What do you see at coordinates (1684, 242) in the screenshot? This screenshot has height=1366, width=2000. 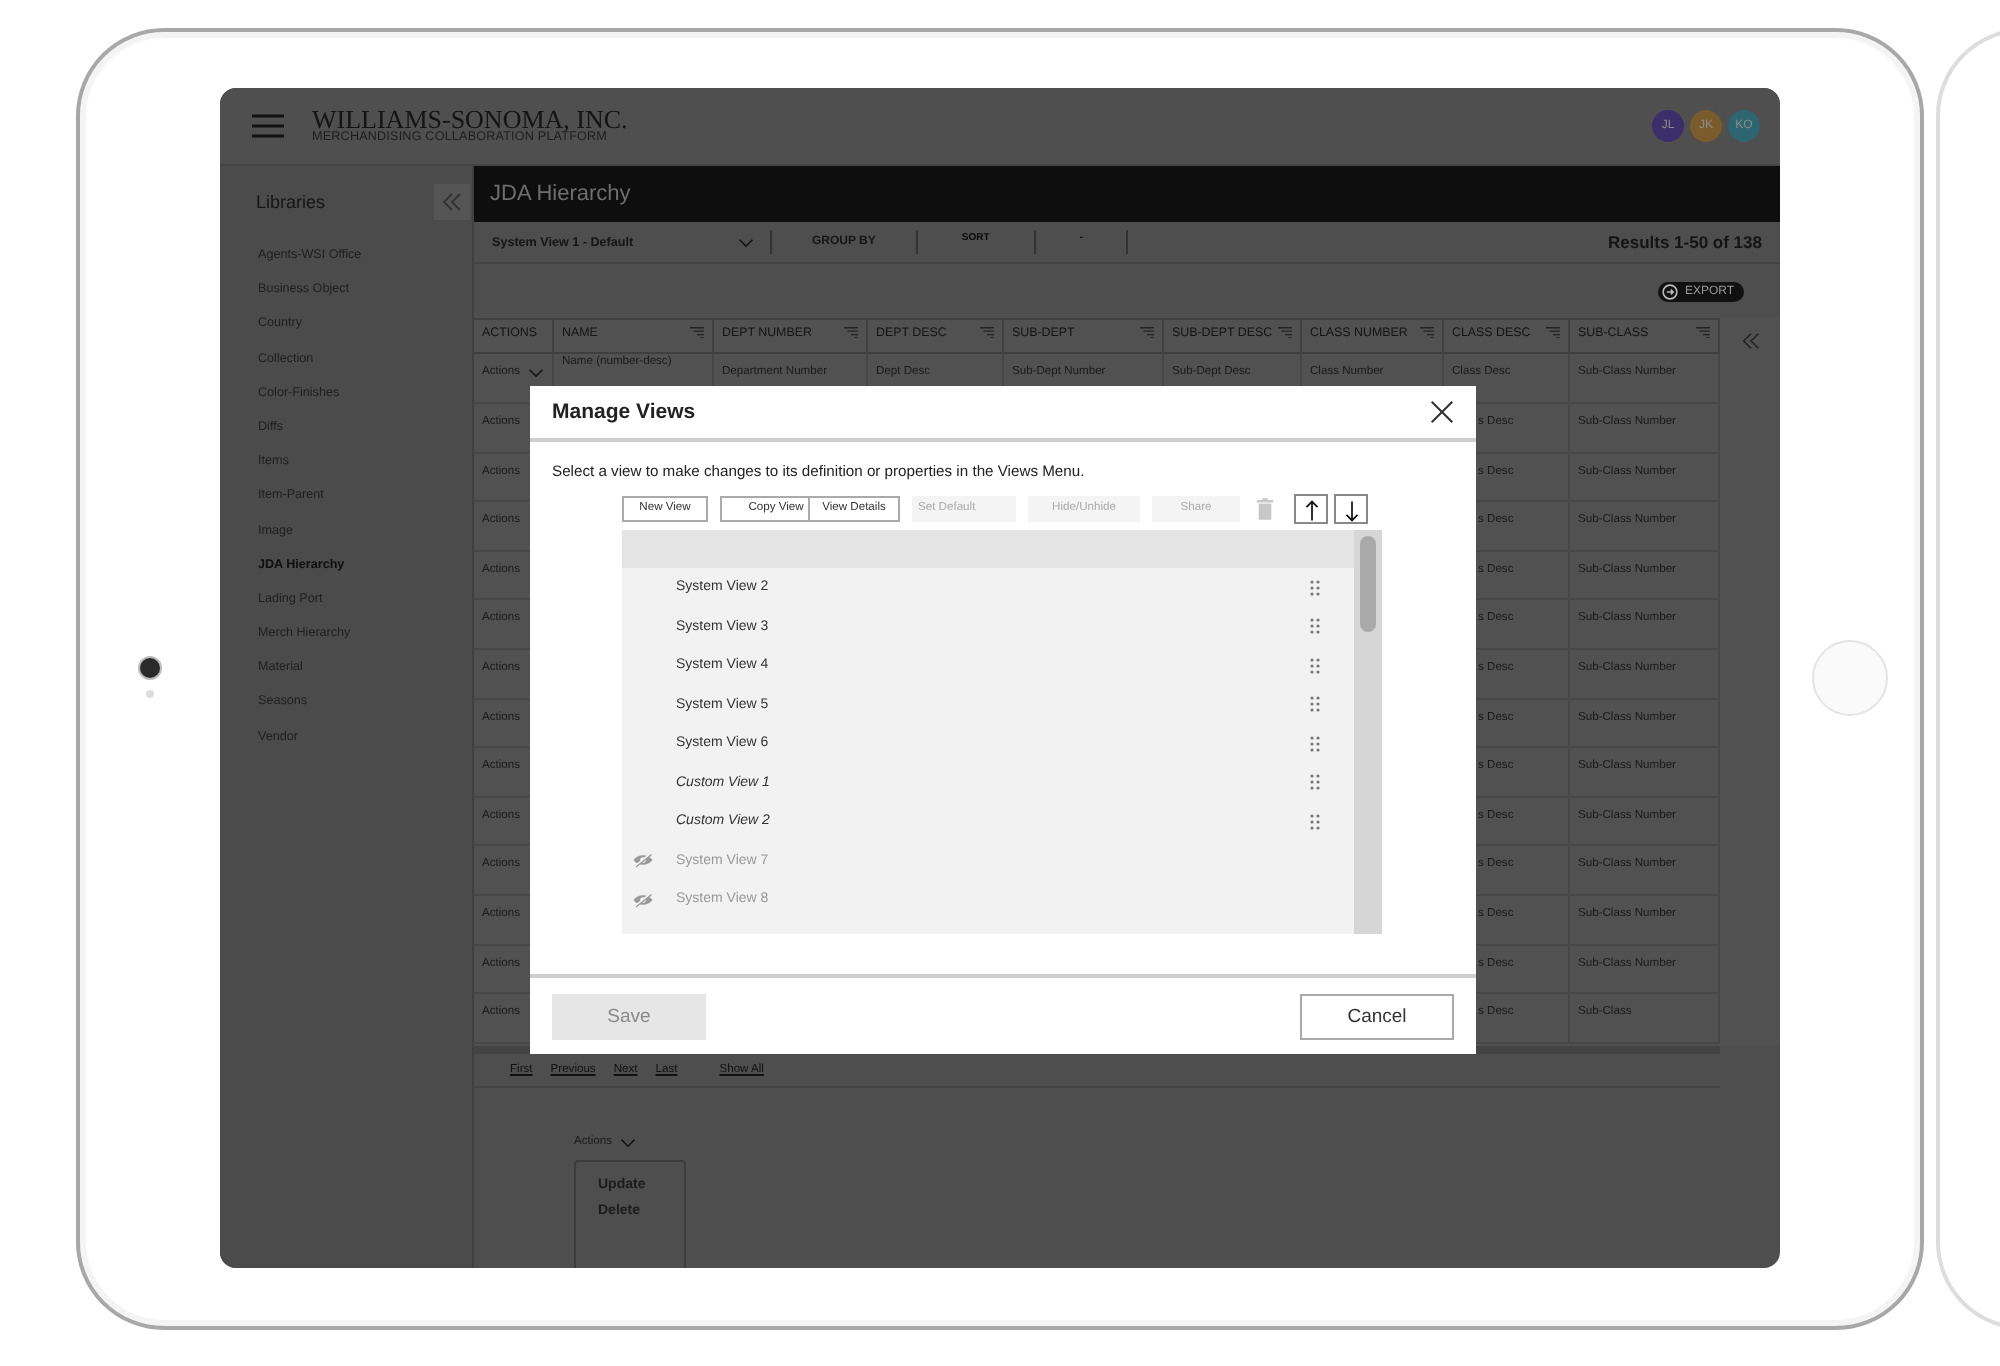 I see `results-count: Results 1-50 of 138` at bounding box center [1684, 242].